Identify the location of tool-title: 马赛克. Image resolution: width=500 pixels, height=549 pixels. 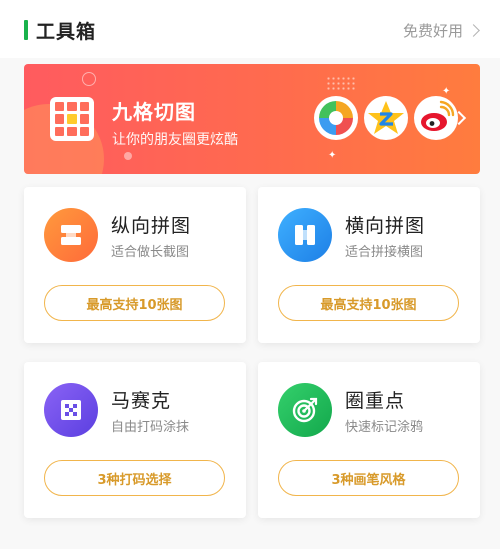
(141, 401).